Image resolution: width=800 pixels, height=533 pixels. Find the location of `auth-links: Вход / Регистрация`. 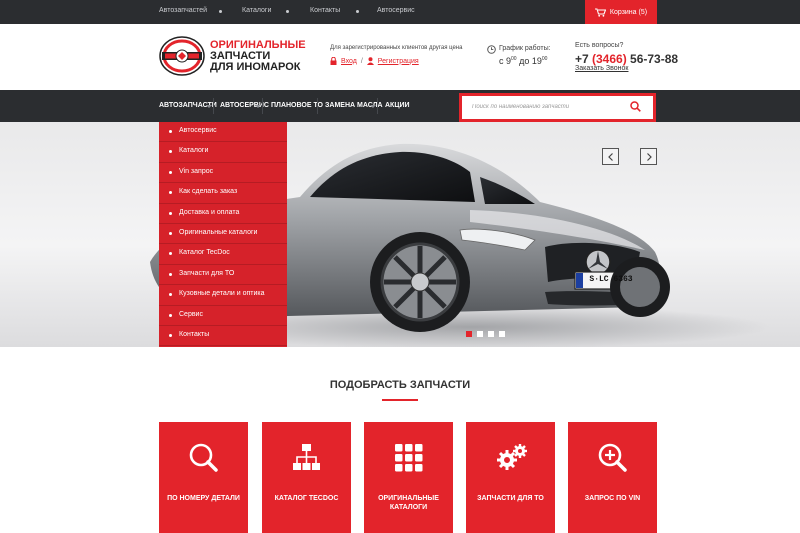

auth-links: Вход / Регистрация is located at coordinates (374, 61).